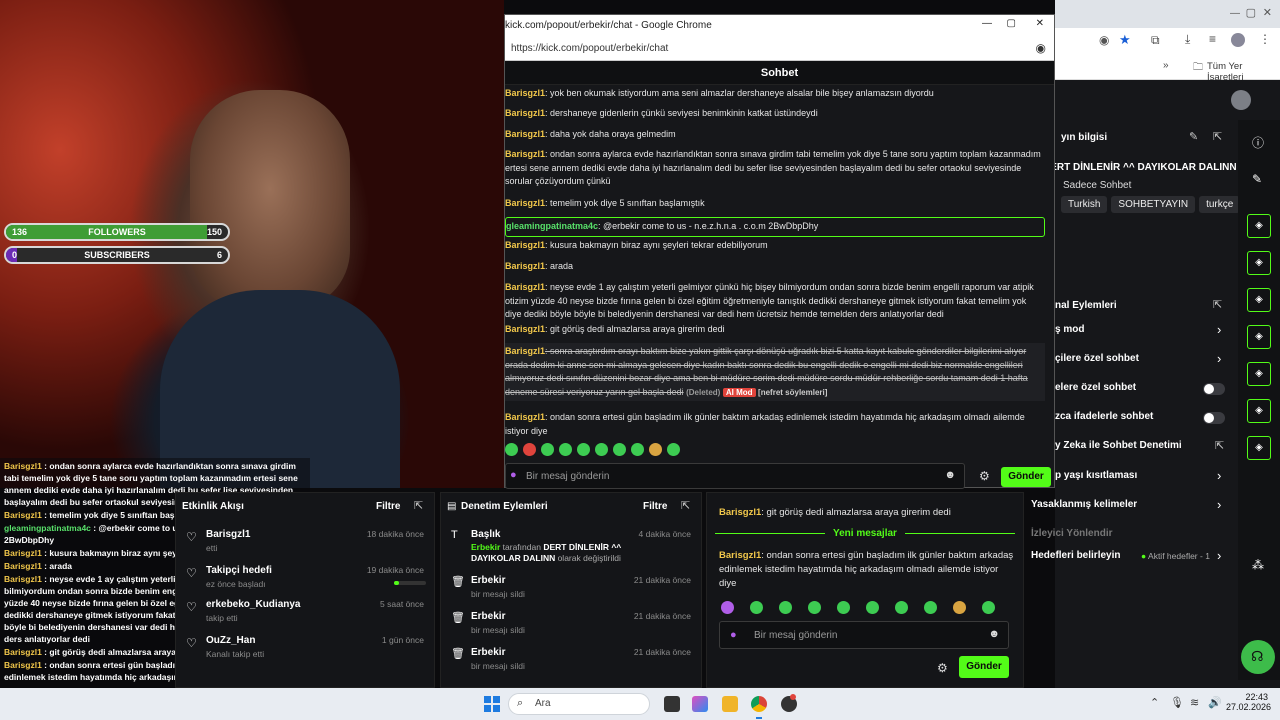  What do you see at coordinates (1219, 445) in the screenshot?
I see `external-link-icon: ⇱` at bounding box center [1219, 445].